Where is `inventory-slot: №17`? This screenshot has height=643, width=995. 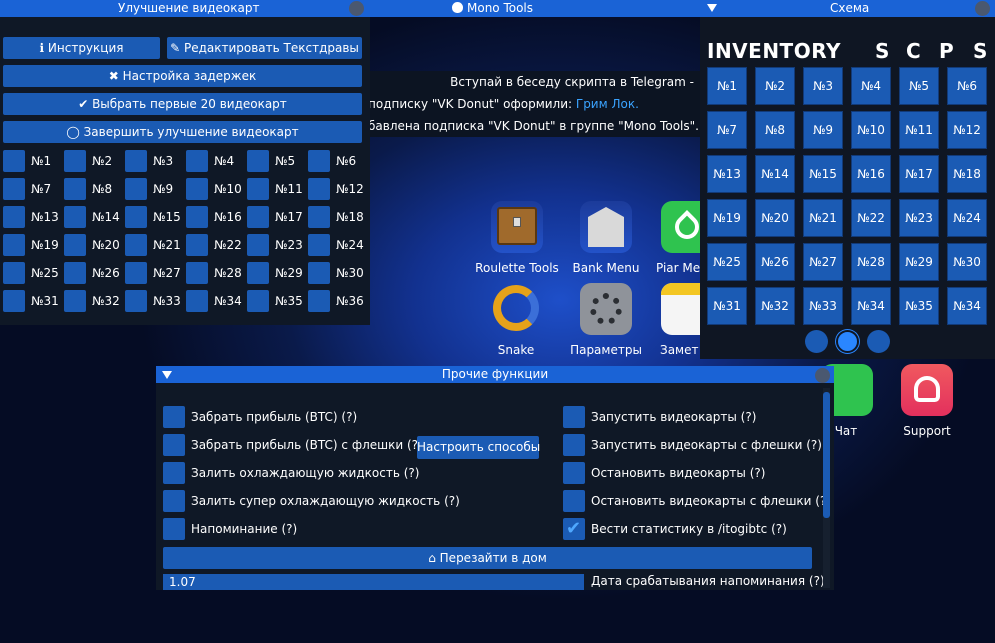 inventory-slot: №17 is located at coordinates (919, 174).